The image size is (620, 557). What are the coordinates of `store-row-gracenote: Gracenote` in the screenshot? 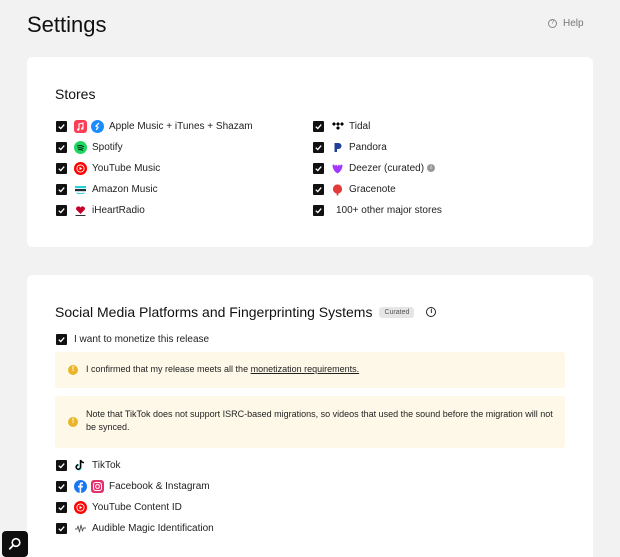 It's located at (354, 189).